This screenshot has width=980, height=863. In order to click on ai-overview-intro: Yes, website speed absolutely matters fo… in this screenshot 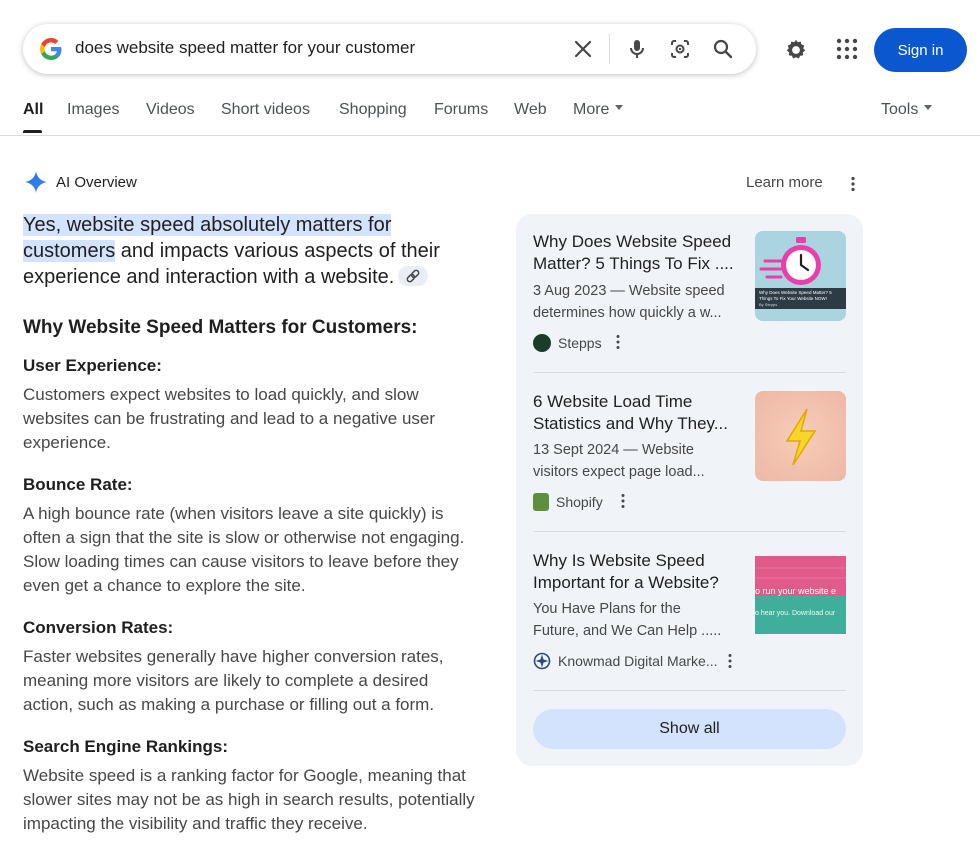, I will do `click(248, 251)`.